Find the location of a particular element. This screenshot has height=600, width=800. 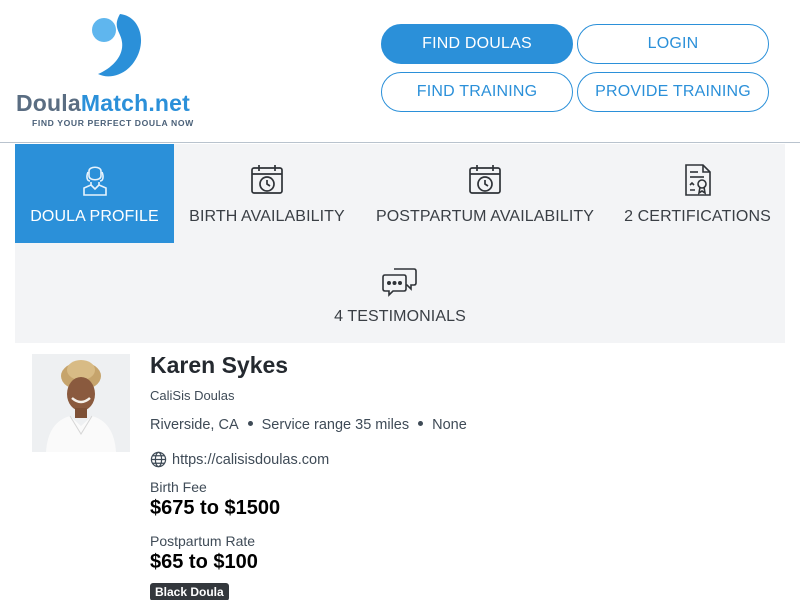

tab-label: BIRTH AVAILABILITY is located at coordinates (267, 216).